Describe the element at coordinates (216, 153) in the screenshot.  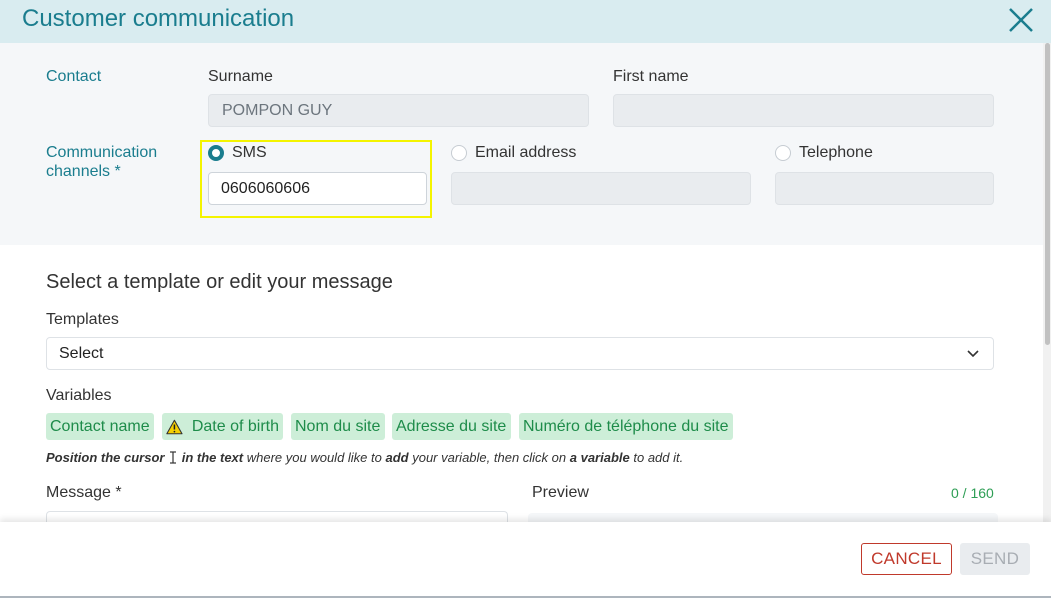
I see `sms-radio` at that location.